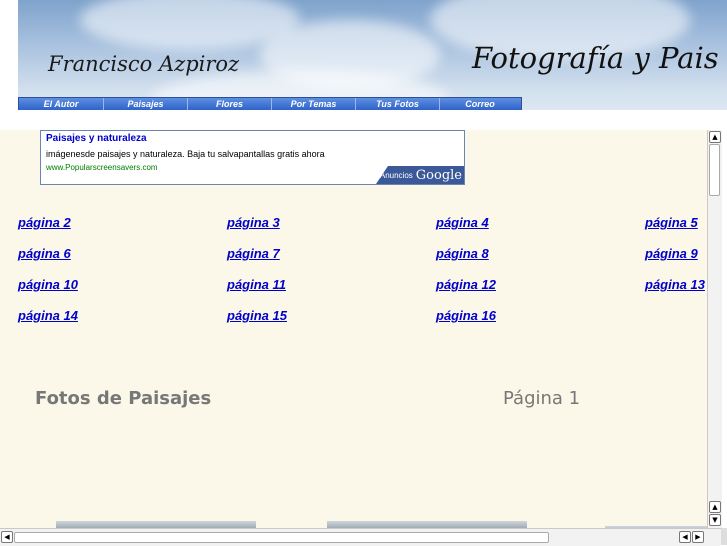  I want to click on ads-by-google-badge: Anuncios Google, so click(420, 175).